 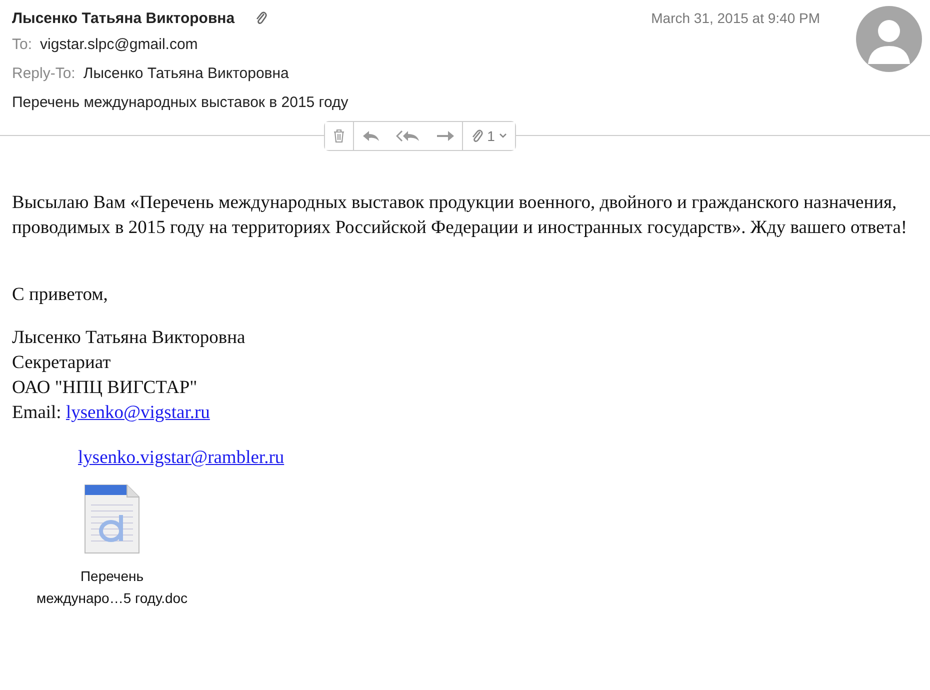 What do you see at coordinates (60, 295) in the screenshot?
I see `greeting-text: С приветом,` at bounding box center [60, 295].